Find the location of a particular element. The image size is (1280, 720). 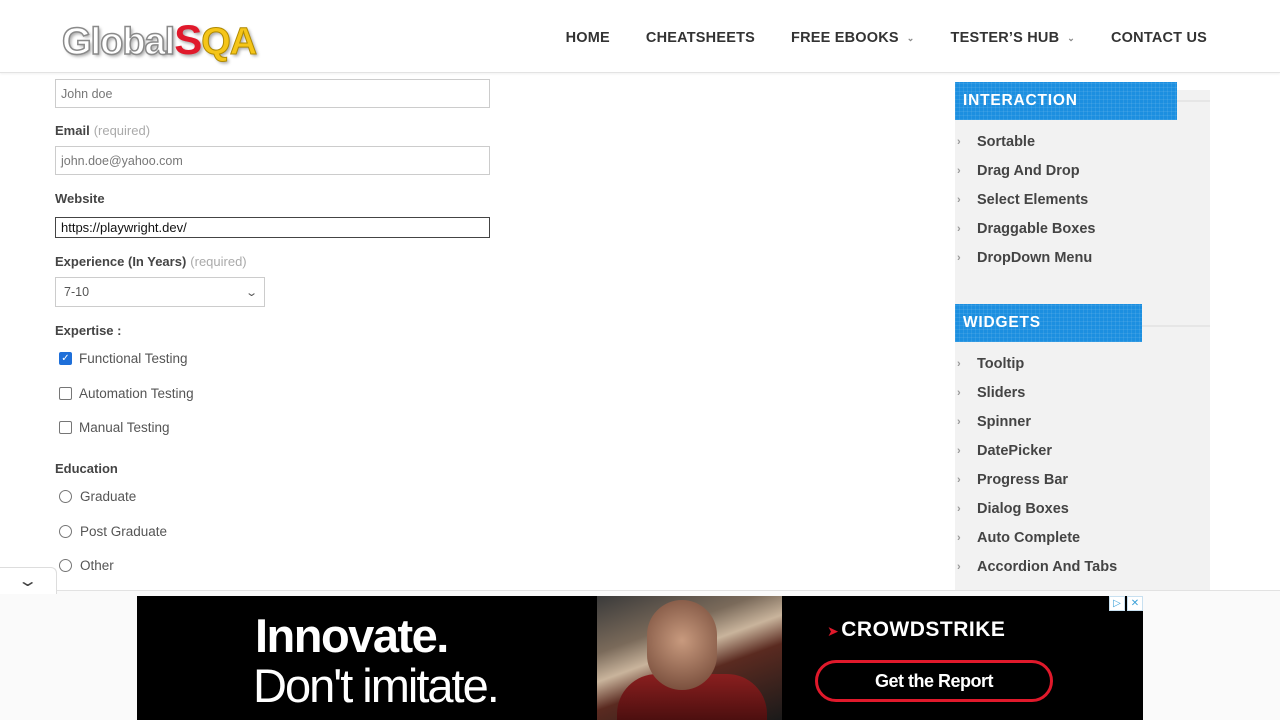

sidebar-item-drag-and-drop: › Drag And Drop is located at coordinates (1018, 171).